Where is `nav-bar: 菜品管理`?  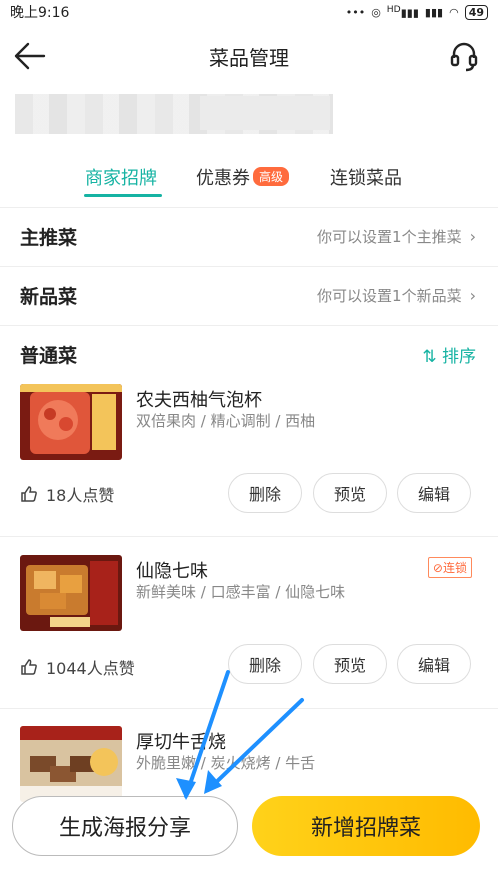
nav-bar: 菜品管理 is located at coordinates (249, 56).